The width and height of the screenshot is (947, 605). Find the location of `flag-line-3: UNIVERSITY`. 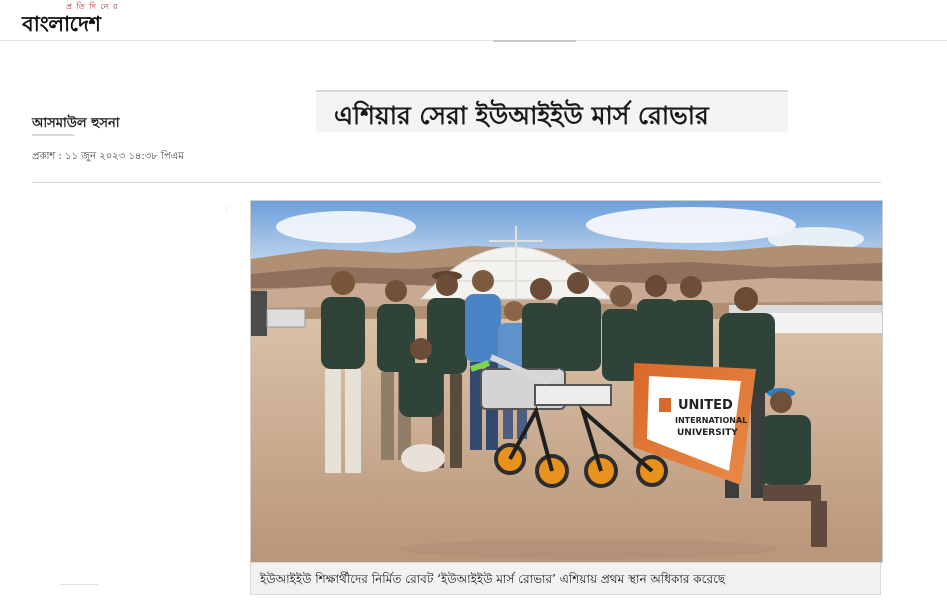

flag-line-3: UNIVERSITY is located at coordinates (707, 433).